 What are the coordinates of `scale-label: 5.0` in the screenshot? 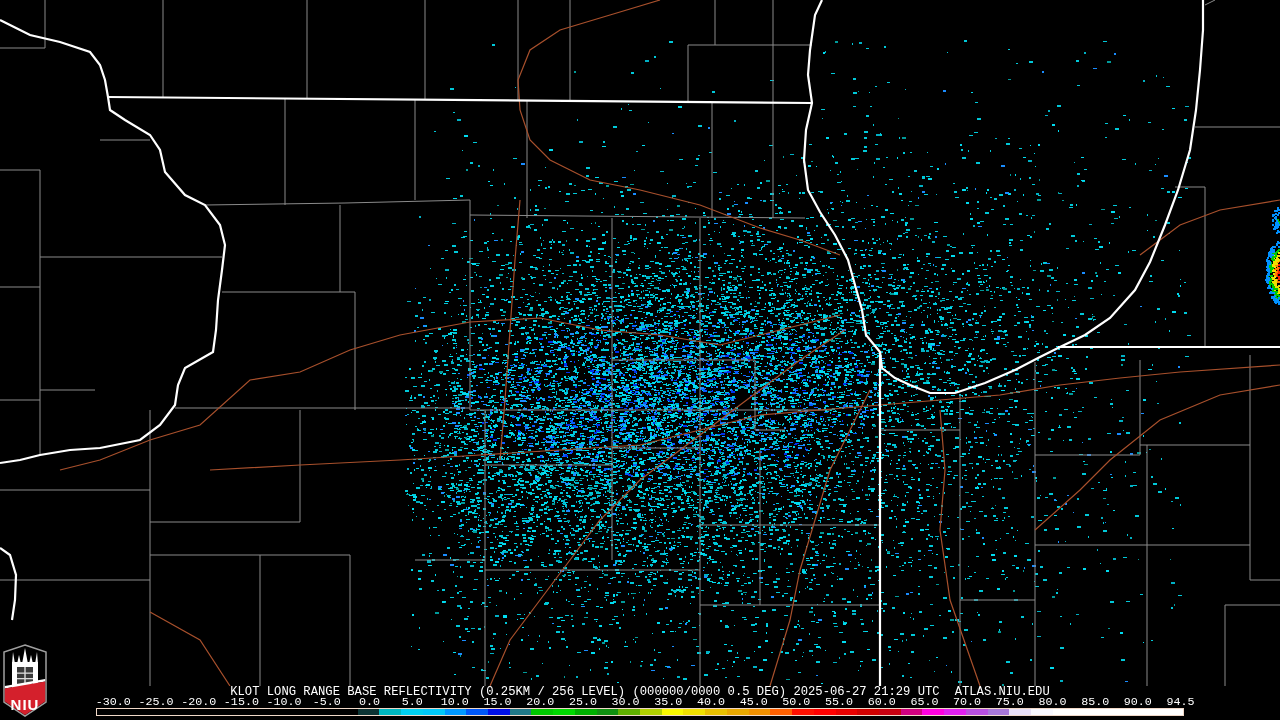 It's located at (412, 703).